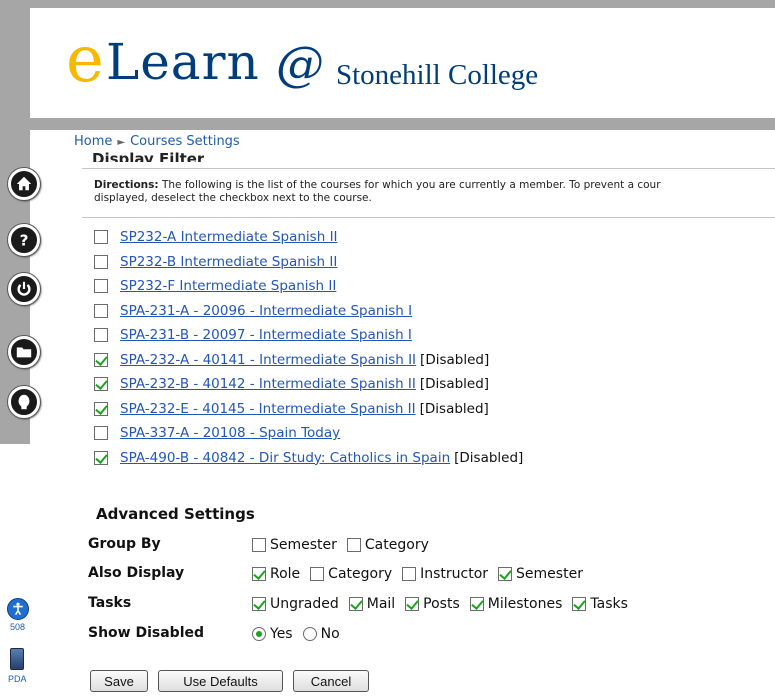 Image resolution: width=775 pixels, height=698 pixels. Describe the element at coordinates (409, 574) in the screenshot. I see `also-display-instructor-checkbox` at that location.